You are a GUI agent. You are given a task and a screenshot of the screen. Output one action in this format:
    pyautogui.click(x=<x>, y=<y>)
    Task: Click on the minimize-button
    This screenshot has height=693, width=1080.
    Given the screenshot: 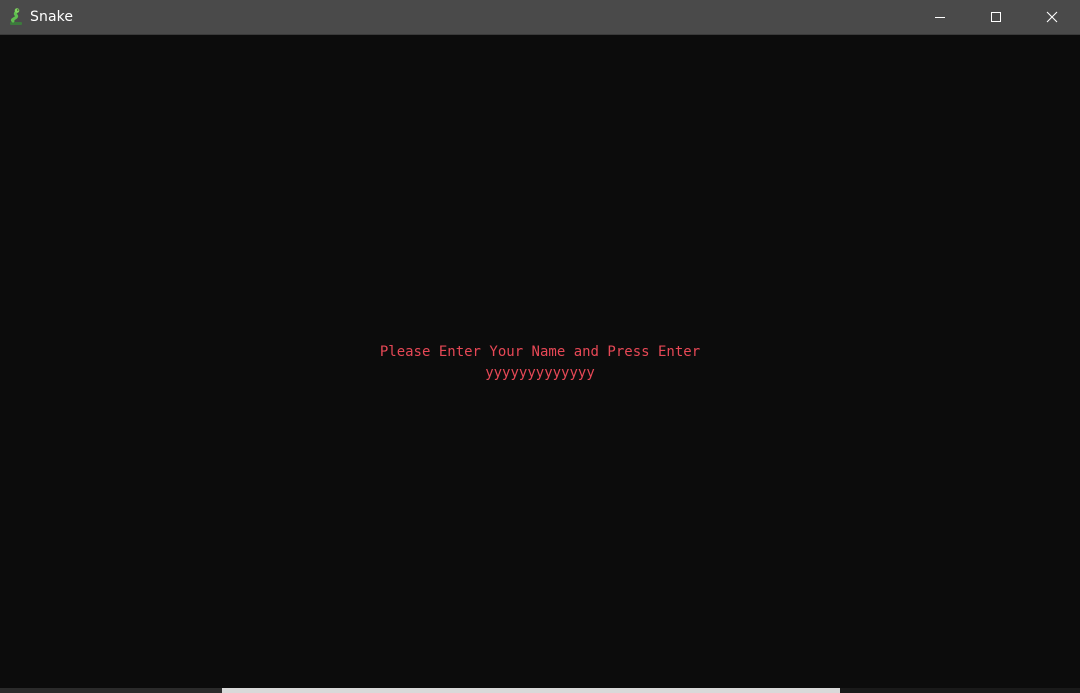 What is the action you would take?
    pyautogui.click(x=940, y=17)
    